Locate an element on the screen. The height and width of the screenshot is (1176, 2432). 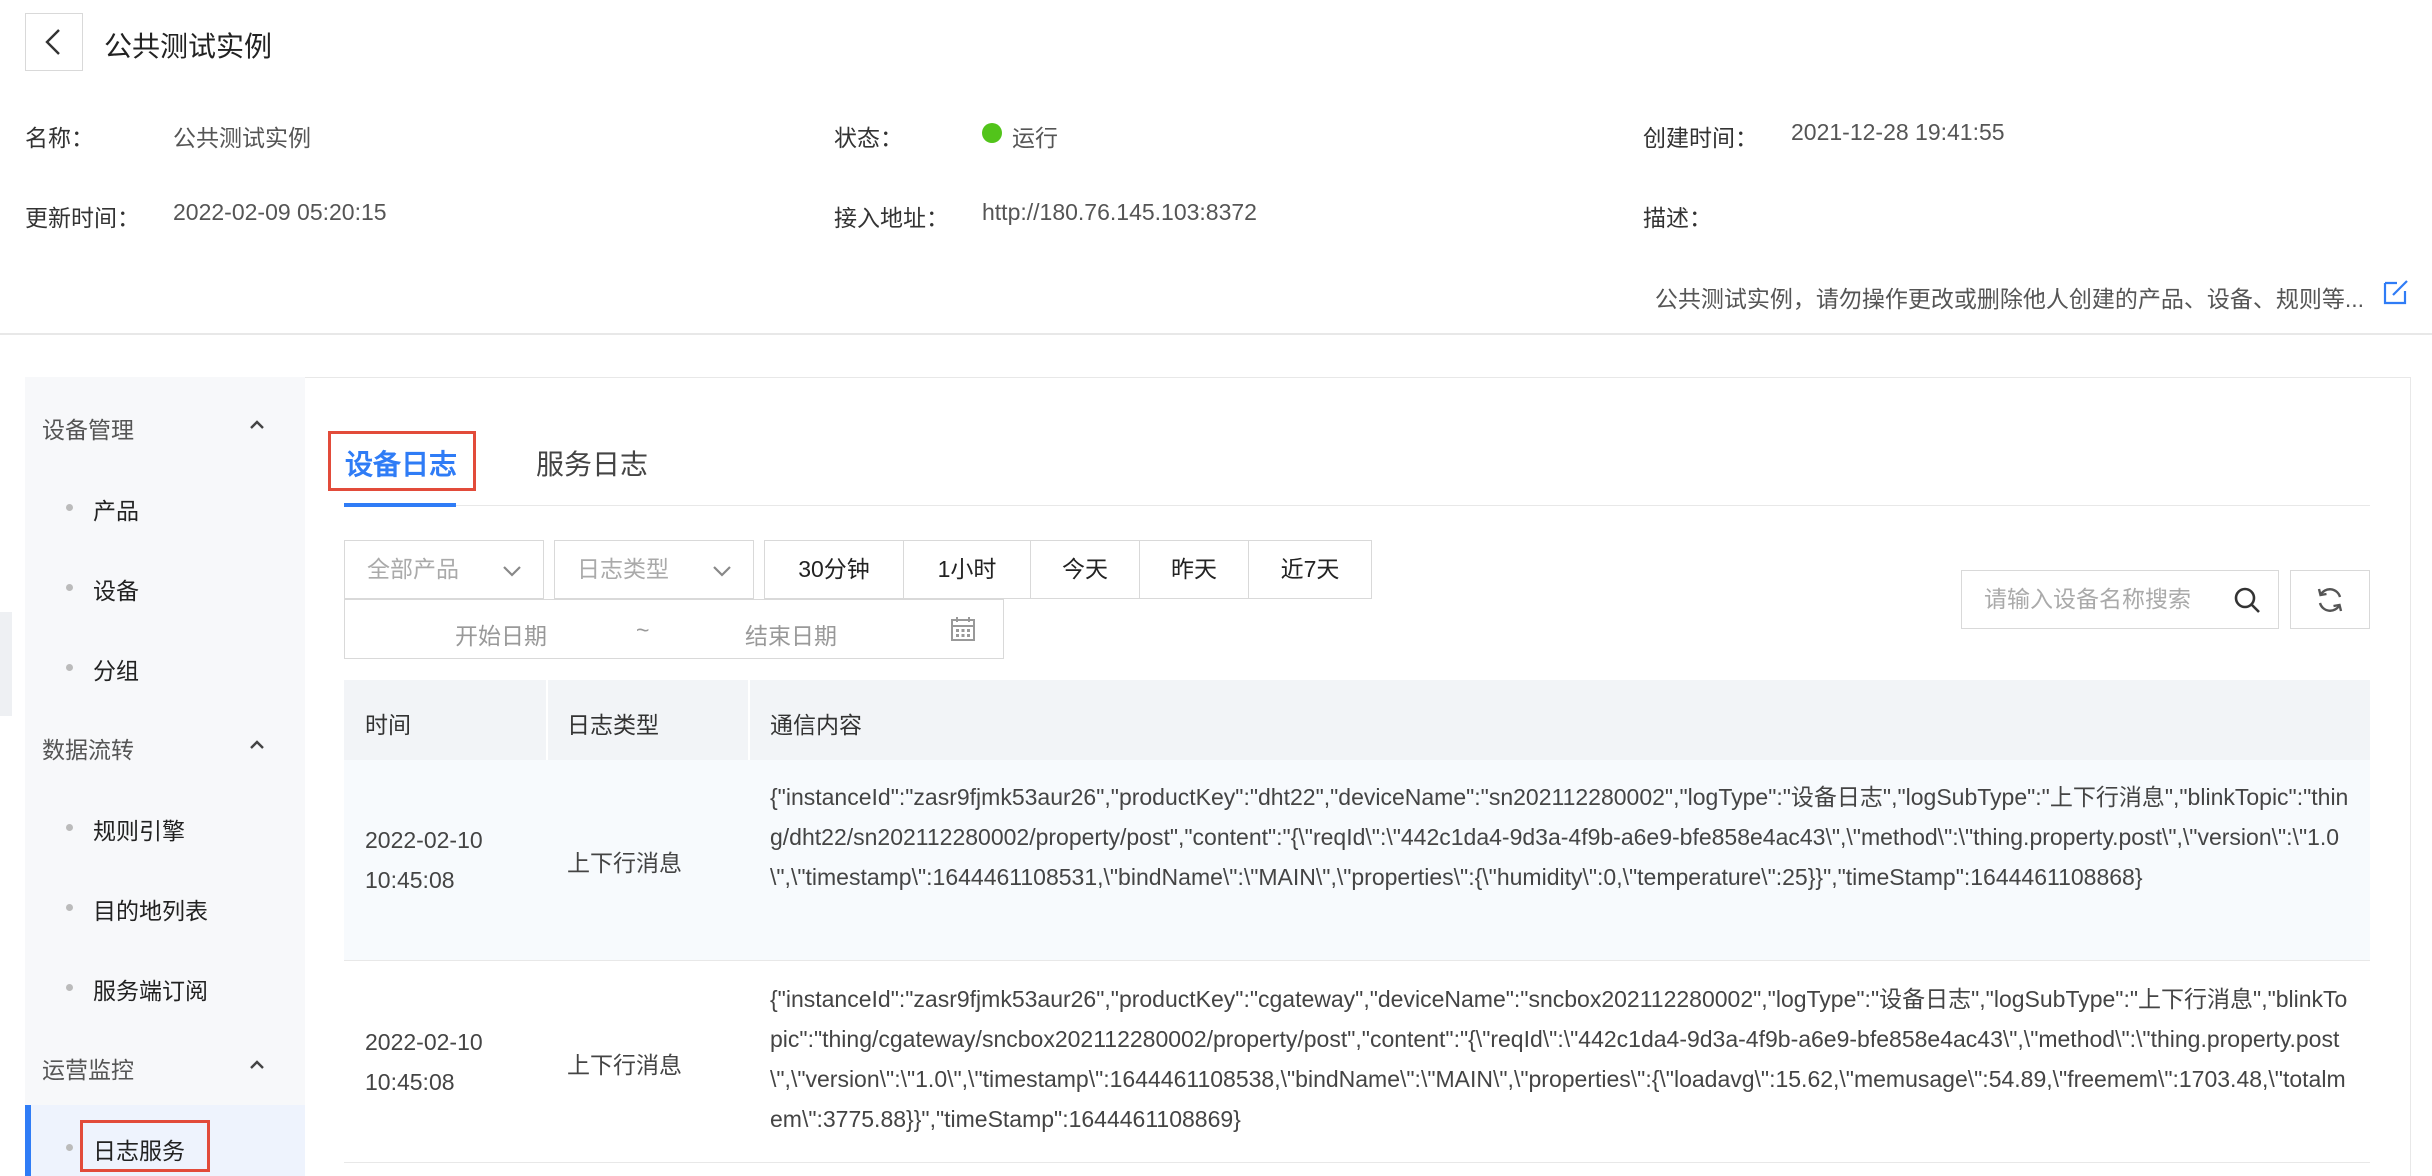
refresh-button is located at coordinates (2330, 599).